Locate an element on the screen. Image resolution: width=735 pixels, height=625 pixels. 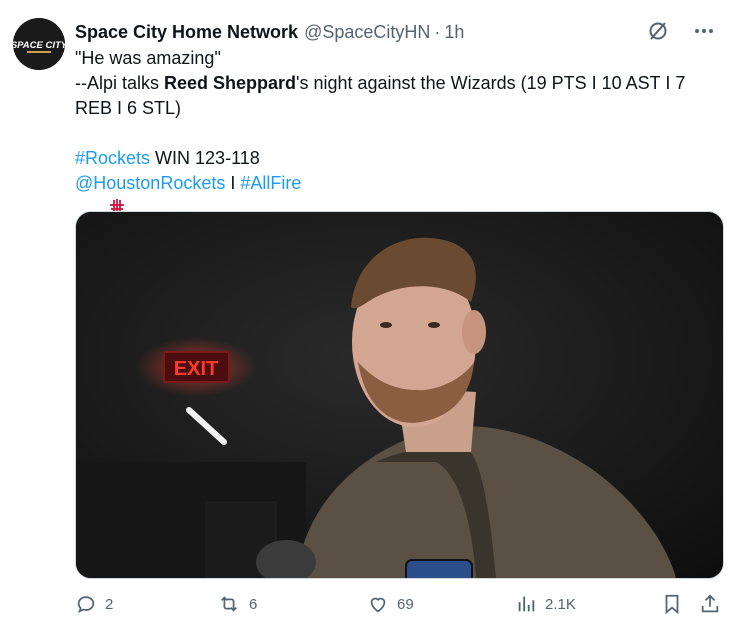
exit-sign: EXIT is located at coordinates (196, 369).